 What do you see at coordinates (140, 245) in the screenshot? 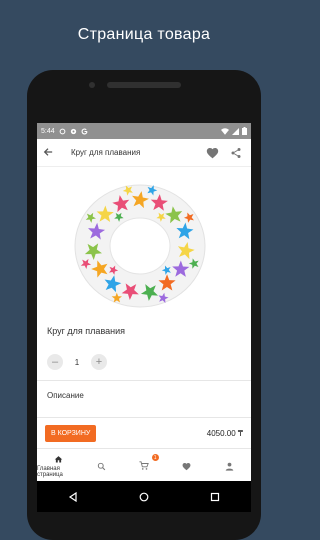
I see `swim-ring-image` at bounding box center [140, 245].